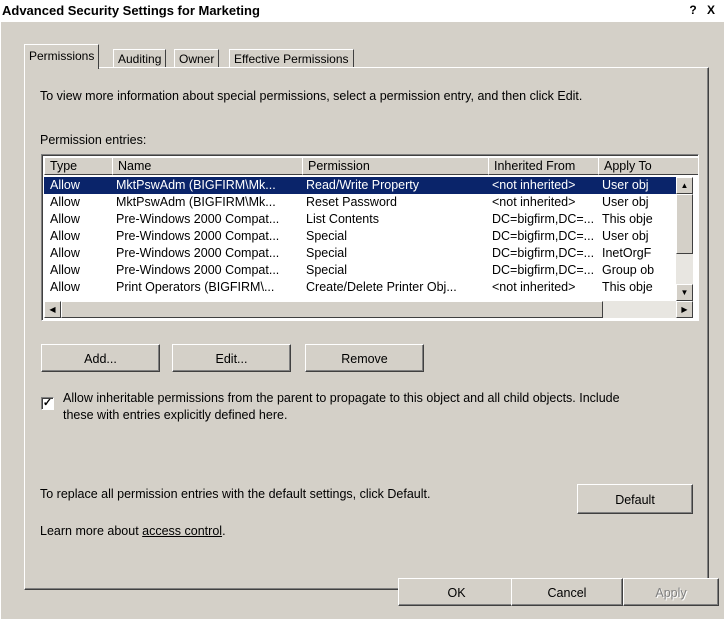 The height and width of the screenshot is (619, 724). I want to click on learn-more-suffix: ., so click(224, 531).